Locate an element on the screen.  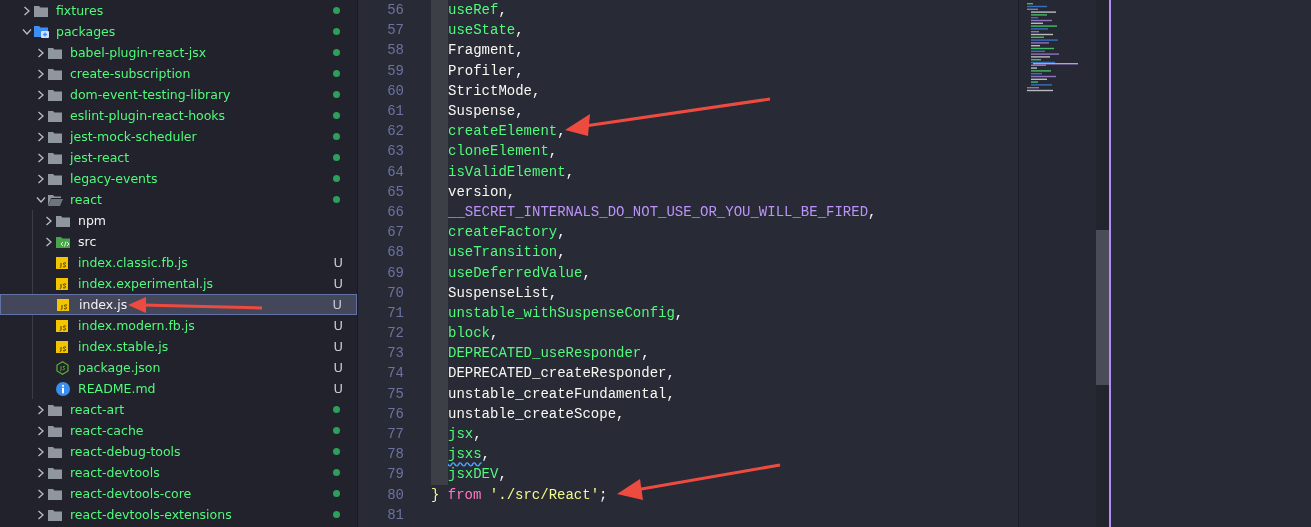
scrollbar-thumb is located at coordinates (1102, 307).